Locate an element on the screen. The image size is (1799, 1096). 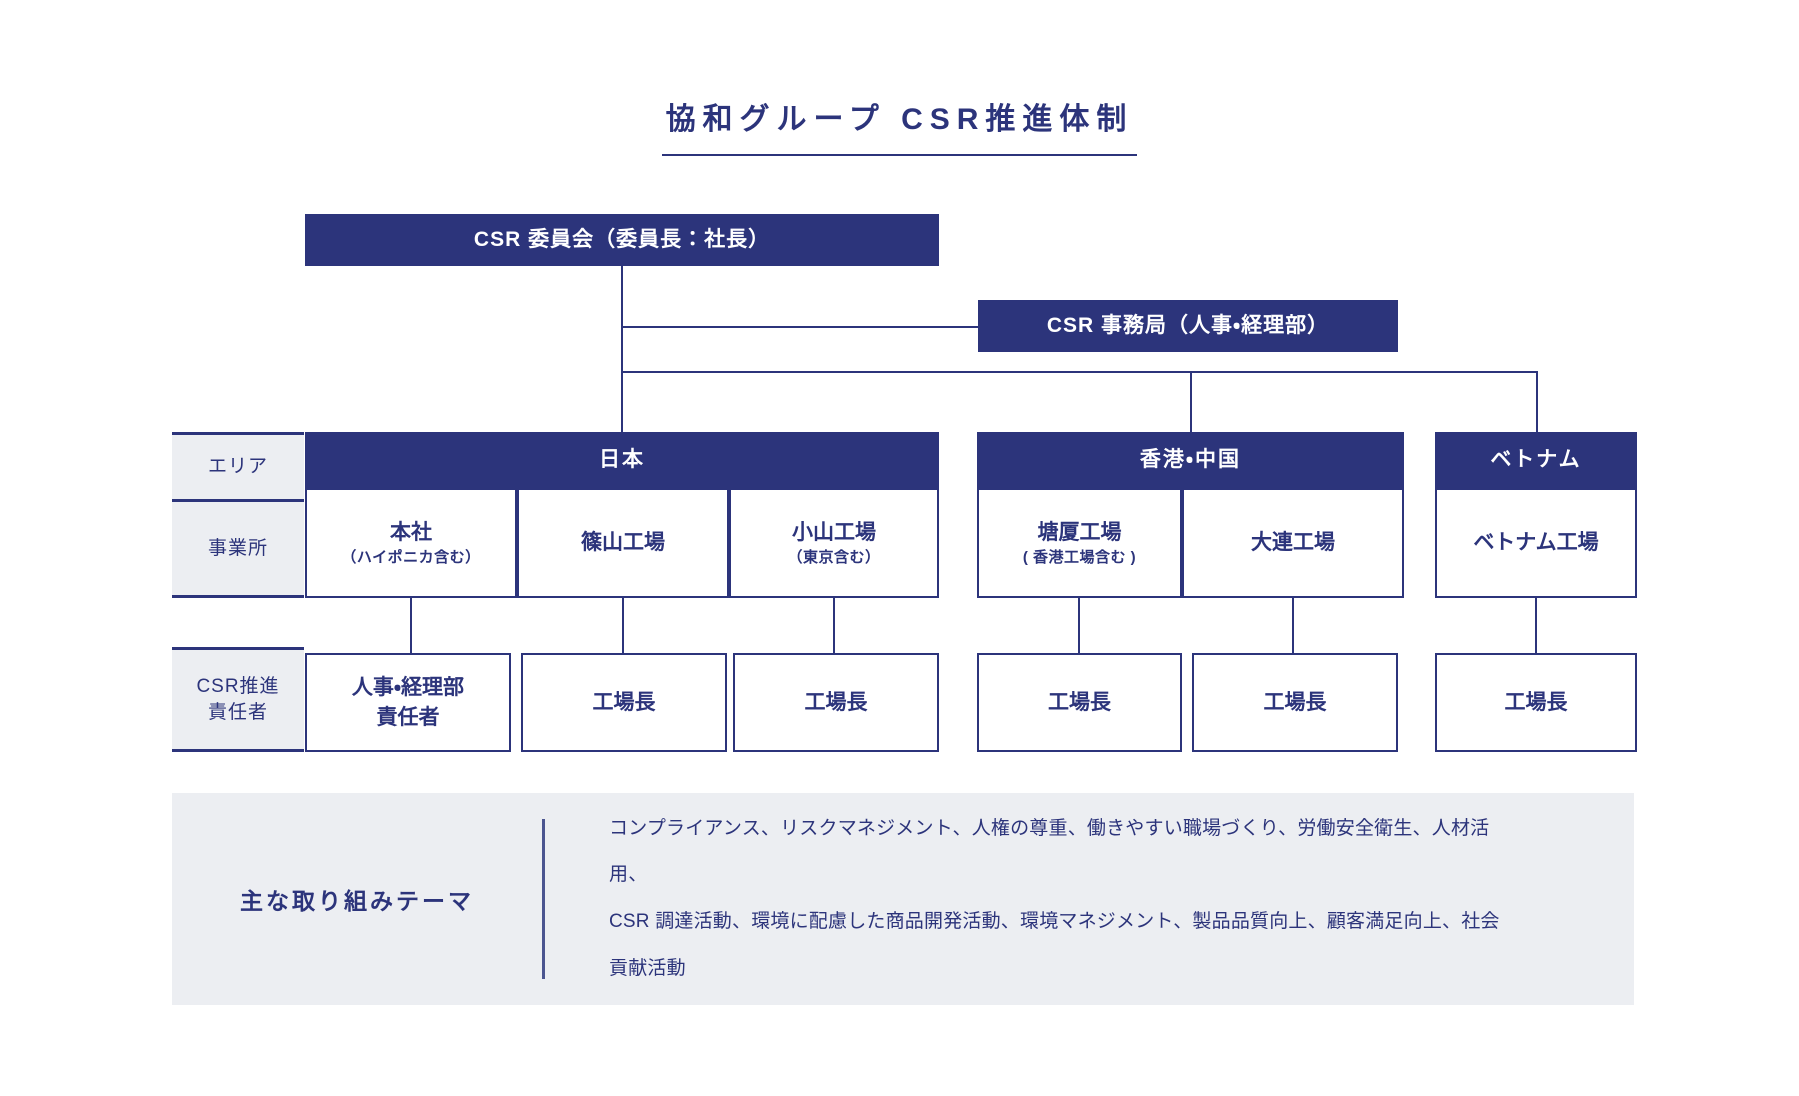
row-label-office: 事業所 is located at coordinates (238, 550).